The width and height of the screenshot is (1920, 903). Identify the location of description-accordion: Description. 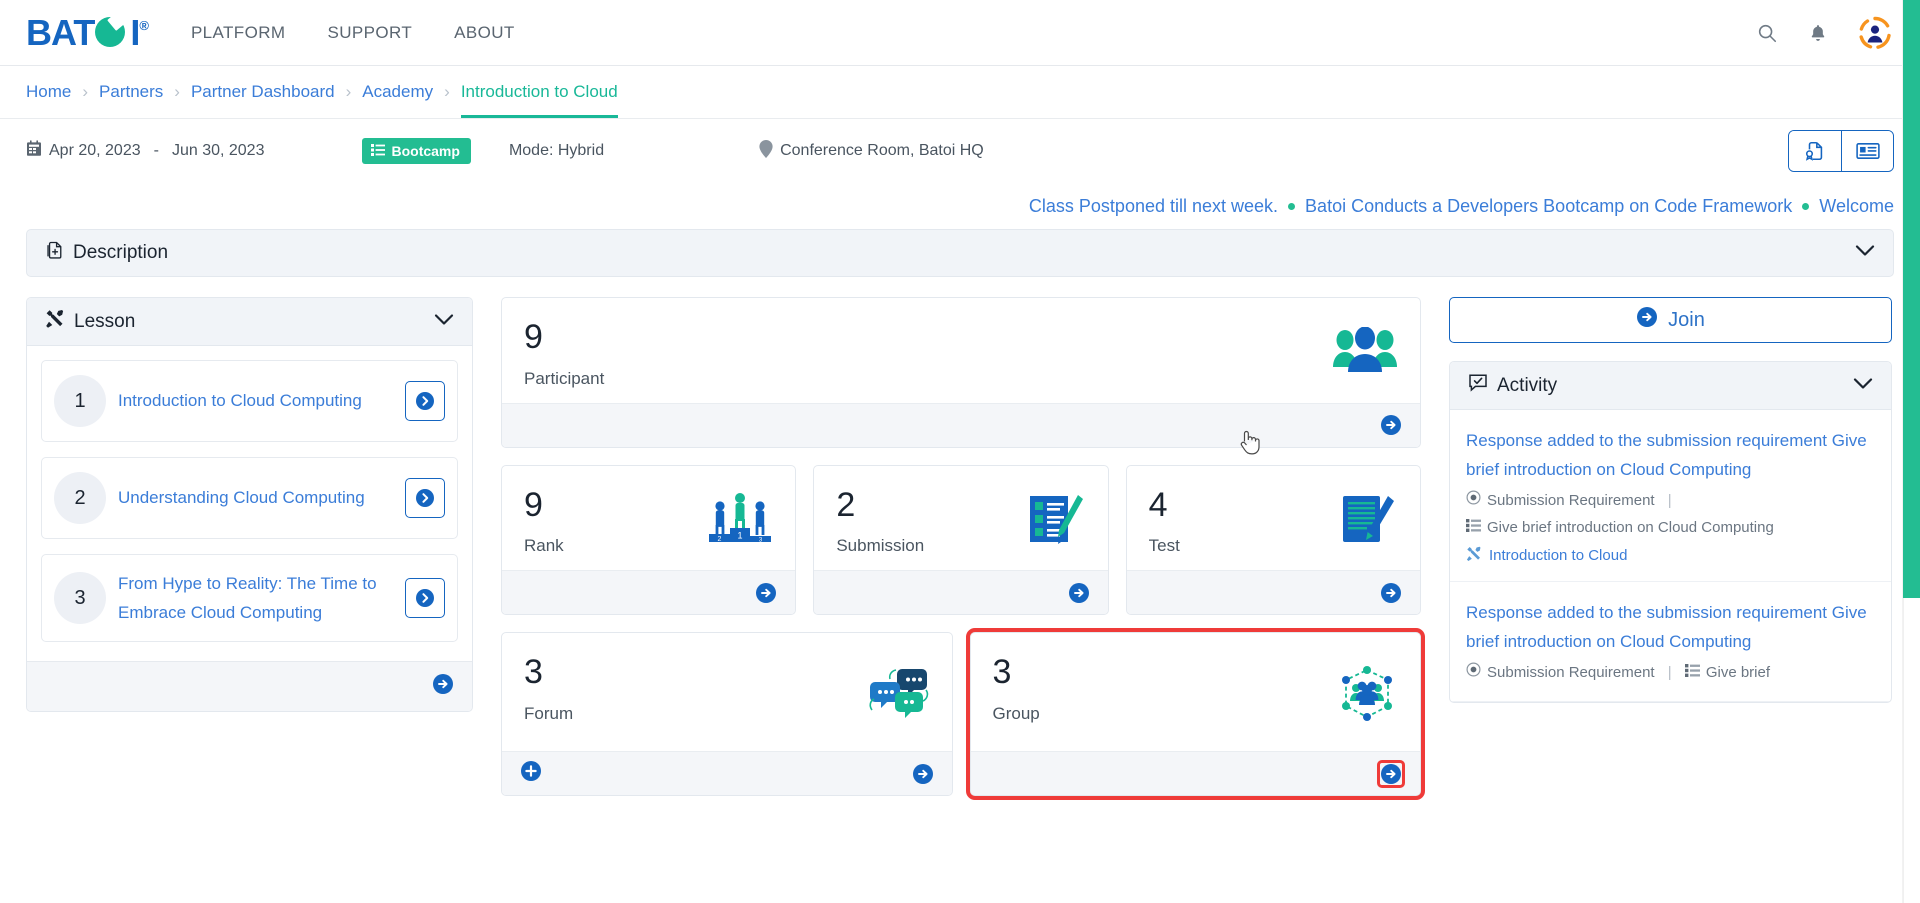
(960, 253).